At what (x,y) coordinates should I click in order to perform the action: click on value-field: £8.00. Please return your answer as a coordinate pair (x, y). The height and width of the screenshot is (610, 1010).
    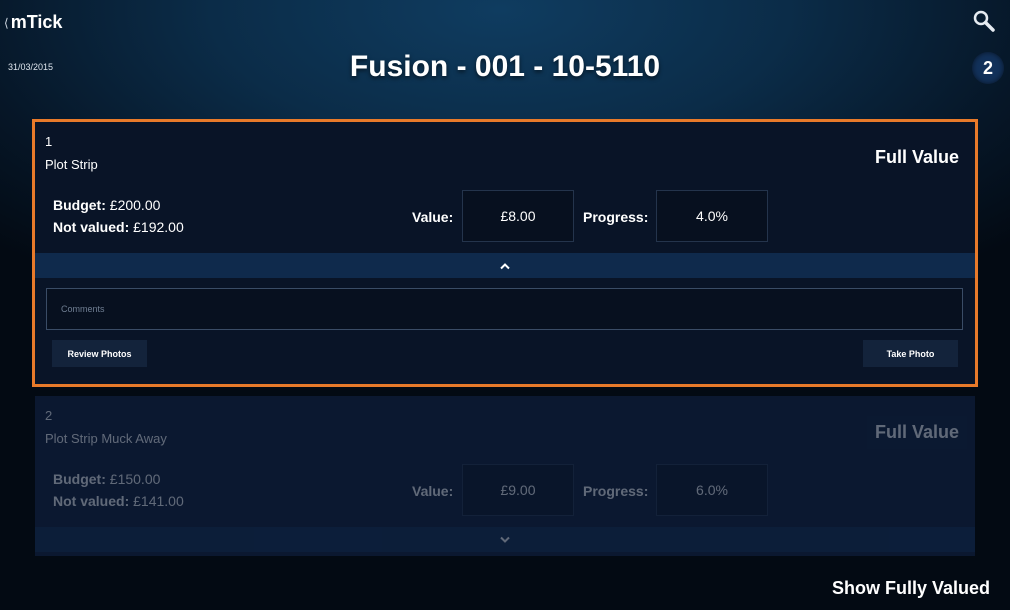
    Looking at the image, I should click on (518, 216).